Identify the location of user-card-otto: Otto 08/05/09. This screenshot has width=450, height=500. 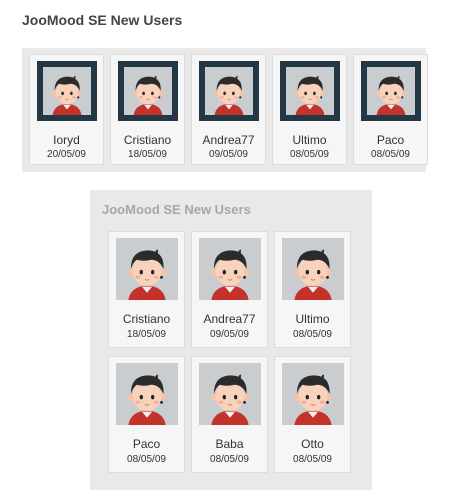
(312, 414).